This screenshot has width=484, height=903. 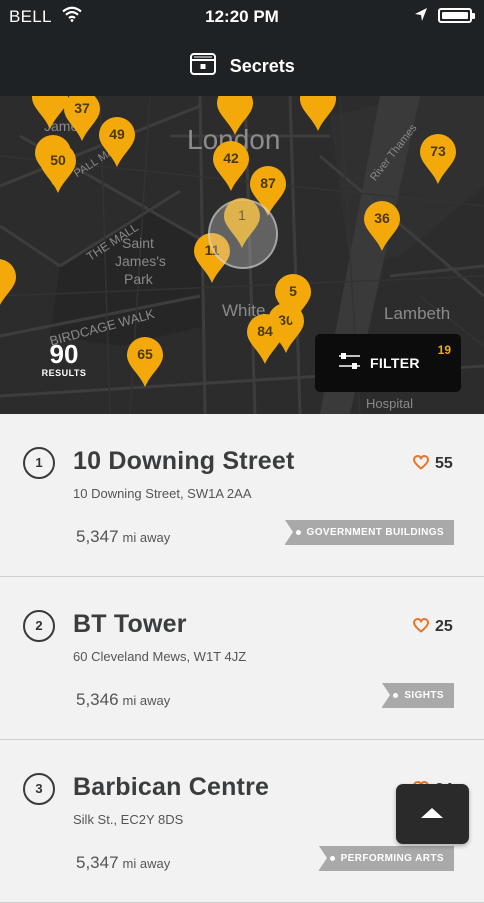 What do you see at coordinates (235, 97) in the screenshot?
I see `map-pin-label: 60` at bounding box center [235, 97].